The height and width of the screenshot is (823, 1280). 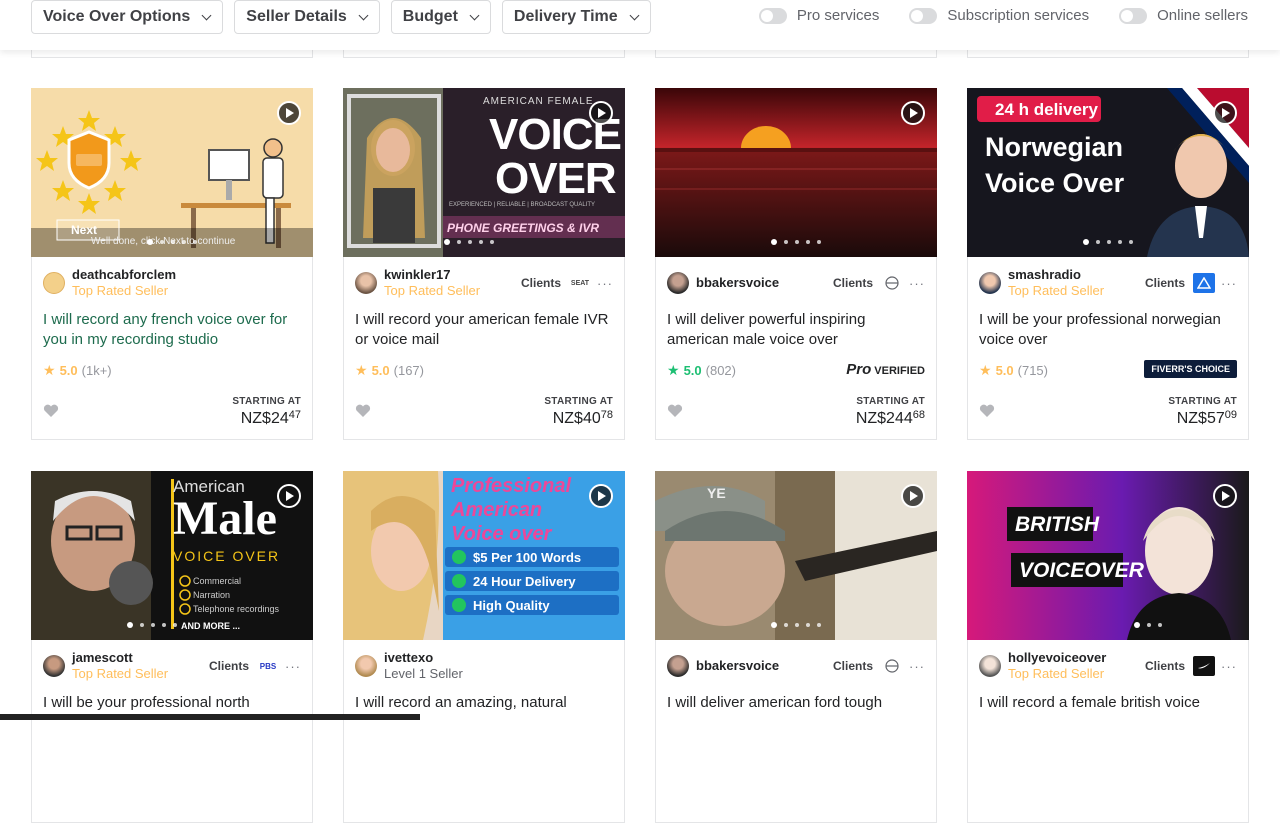 What do you see at coordinates (576, 17) in the screenshot?
I see `delivery-time-filter: Delivery Time` at bounding box center [576, 17].